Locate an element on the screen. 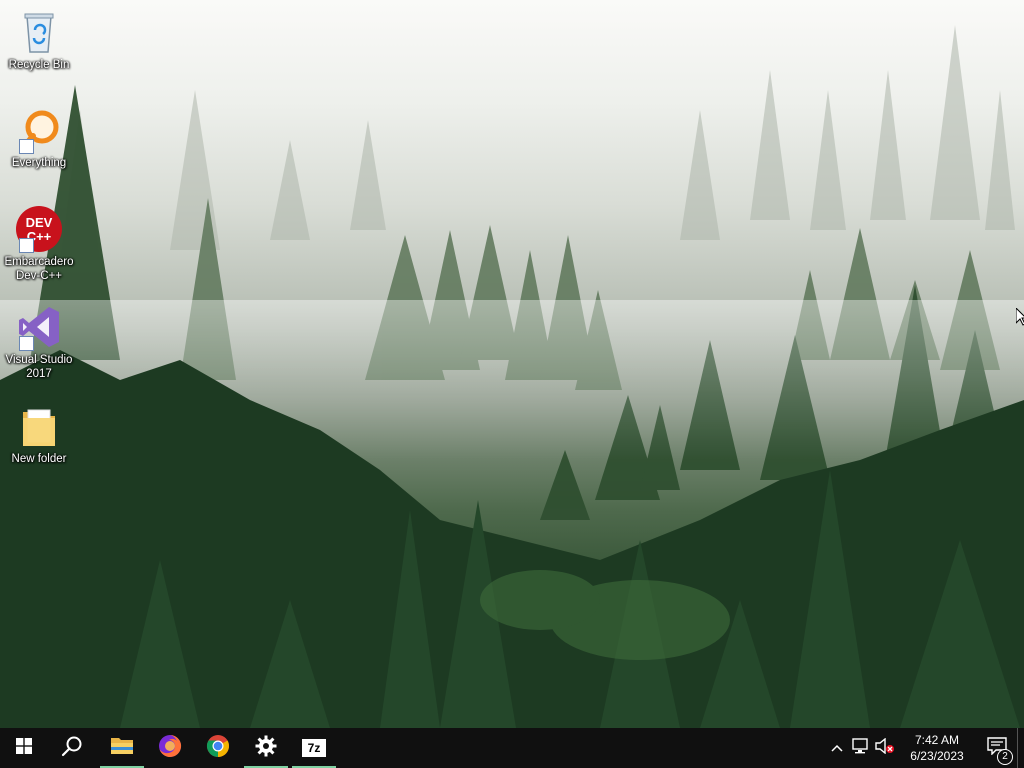  firefox-icon is located at coordinates (170, 748).